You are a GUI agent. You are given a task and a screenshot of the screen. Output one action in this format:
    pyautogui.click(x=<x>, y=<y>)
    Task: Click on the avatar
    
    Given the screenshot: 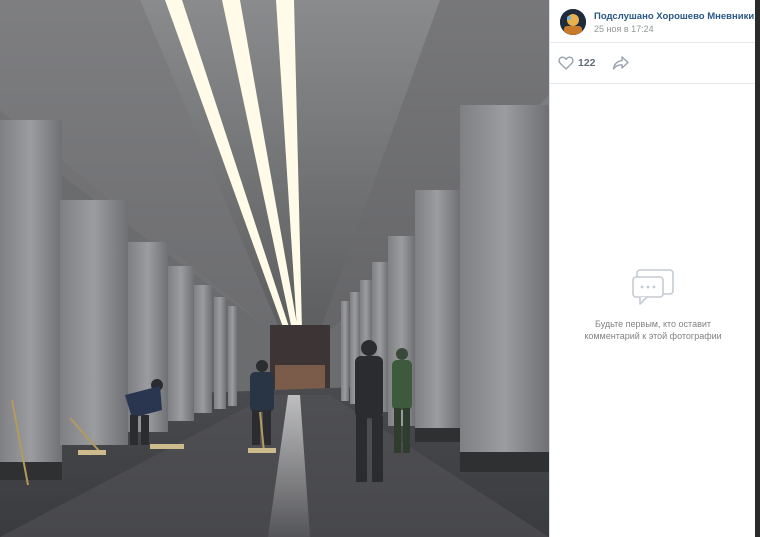 What is the action you would take?
    pyautogui.click(x=573, y=22)
    